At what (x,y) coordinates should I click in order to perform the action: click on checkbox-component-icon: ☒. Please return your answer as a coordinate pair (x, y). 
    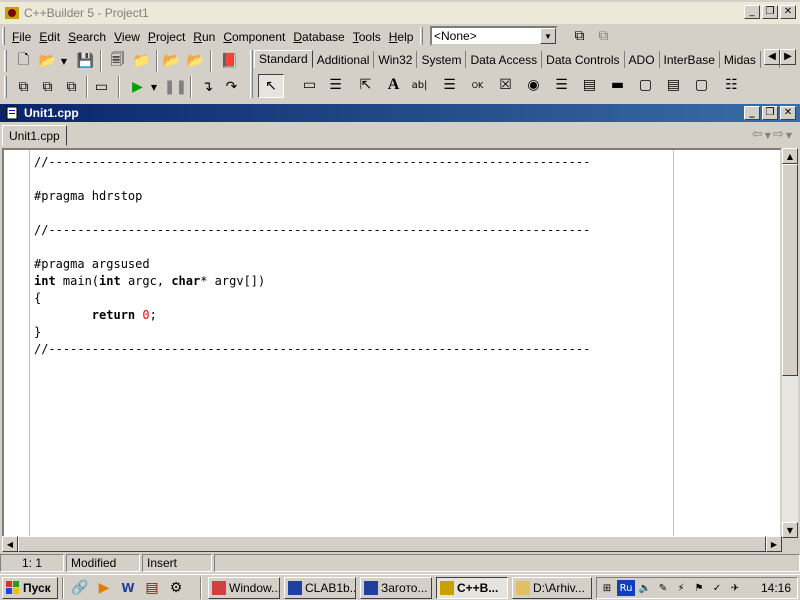
    Looking at the image, I should click on (505, 85).